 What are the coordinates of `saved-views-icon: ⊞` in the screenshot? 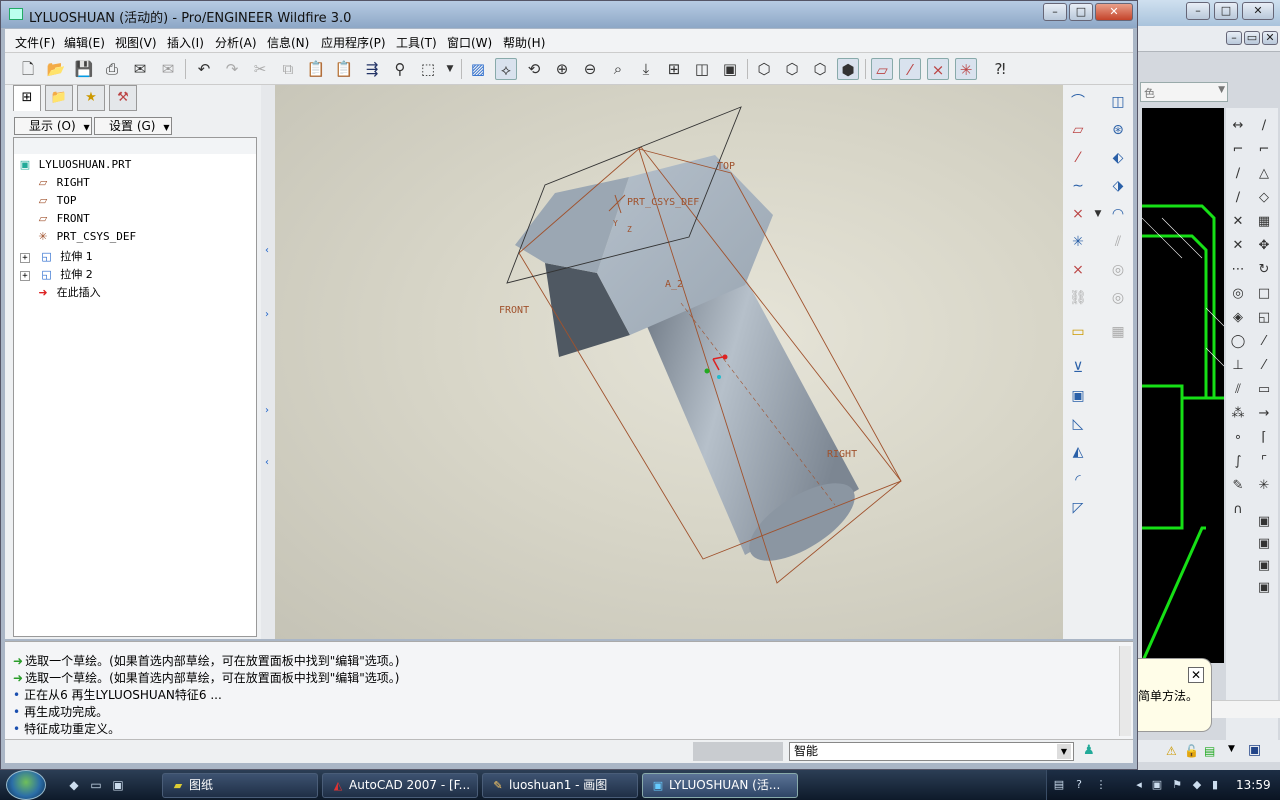 It's located at (674, 69).